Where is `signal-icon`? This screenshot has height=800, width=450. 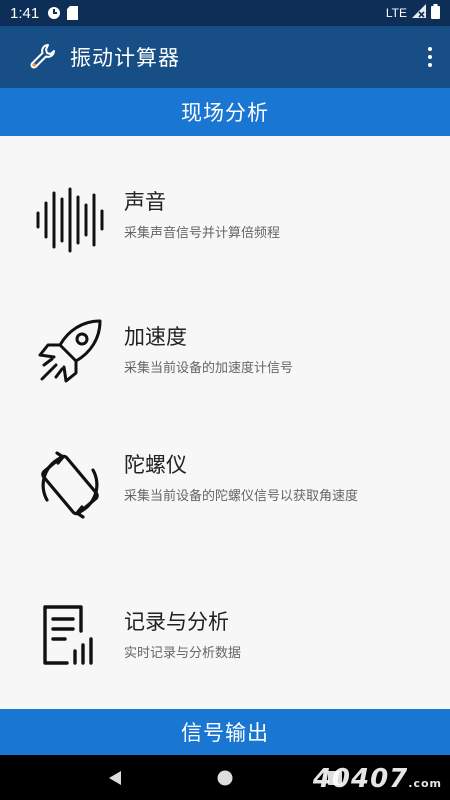
signal-icon is located at coordinates (419, 13).